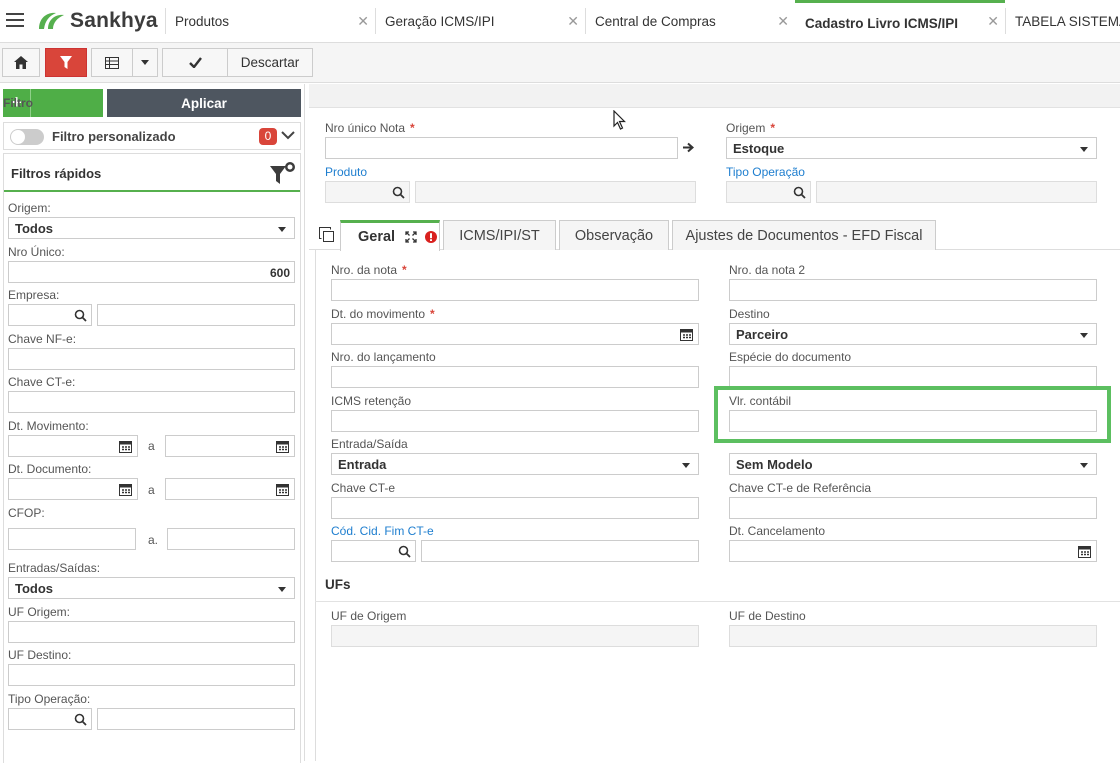  What do you see at coordinates (73, 489) in the screenshot?
I see `dt-documento-start-input` at bounding box center [73, 489].